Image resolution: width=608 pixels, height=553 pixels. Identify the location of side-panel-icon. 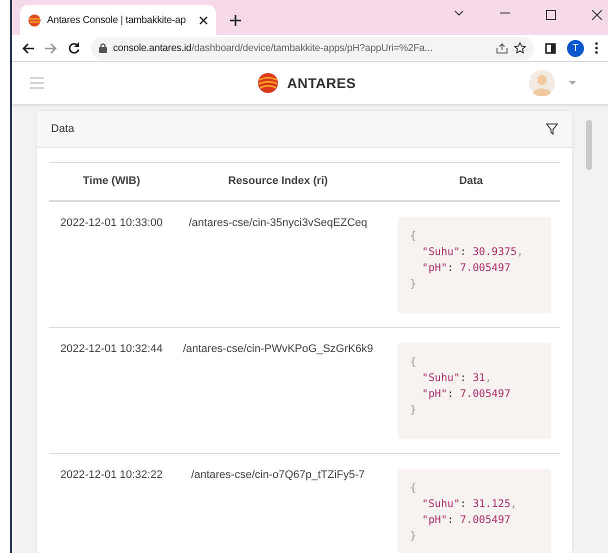
(550, 48).